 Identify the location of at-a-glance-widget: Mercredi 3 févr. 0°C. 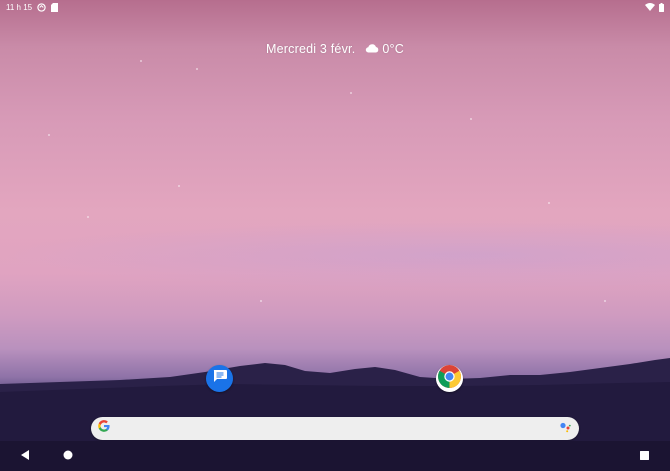
(335, 49).